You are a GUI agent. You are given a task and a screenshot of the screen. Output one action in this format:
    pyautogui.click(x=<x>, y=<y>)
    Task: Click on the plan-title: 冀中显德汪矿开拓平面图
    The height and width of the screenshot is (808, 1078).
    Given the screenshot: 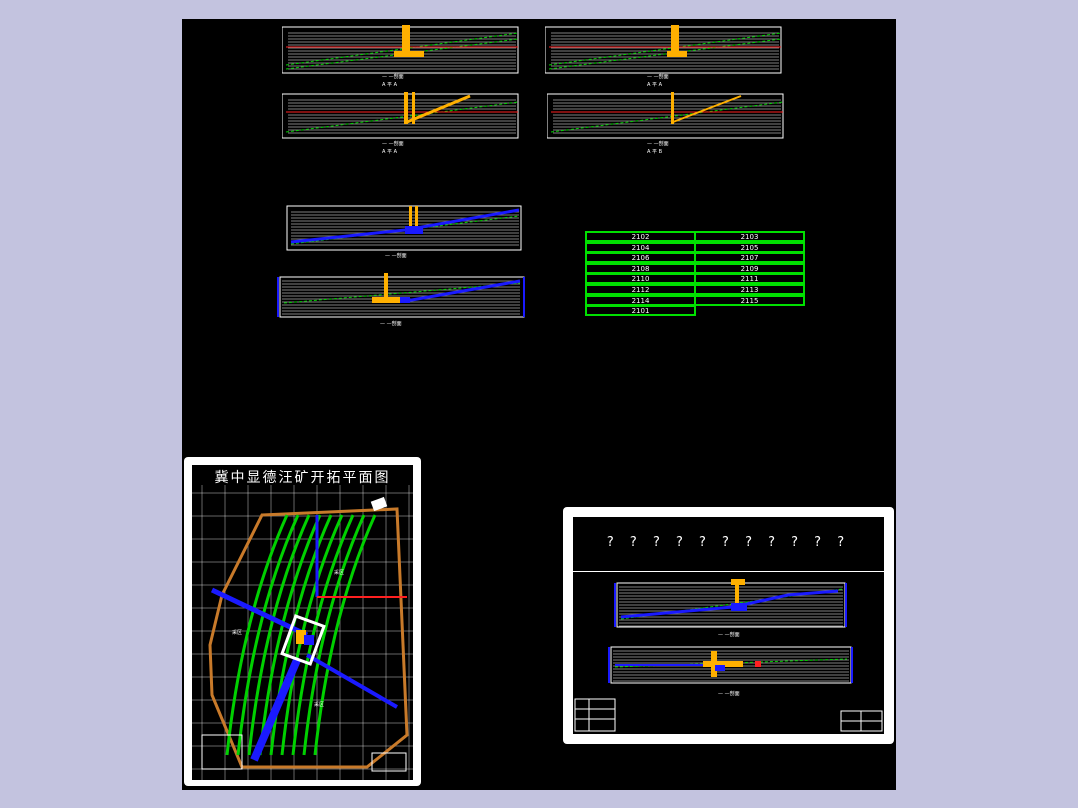 What is the action you would take?
    pyautogui.click(x=302, y=478)
    